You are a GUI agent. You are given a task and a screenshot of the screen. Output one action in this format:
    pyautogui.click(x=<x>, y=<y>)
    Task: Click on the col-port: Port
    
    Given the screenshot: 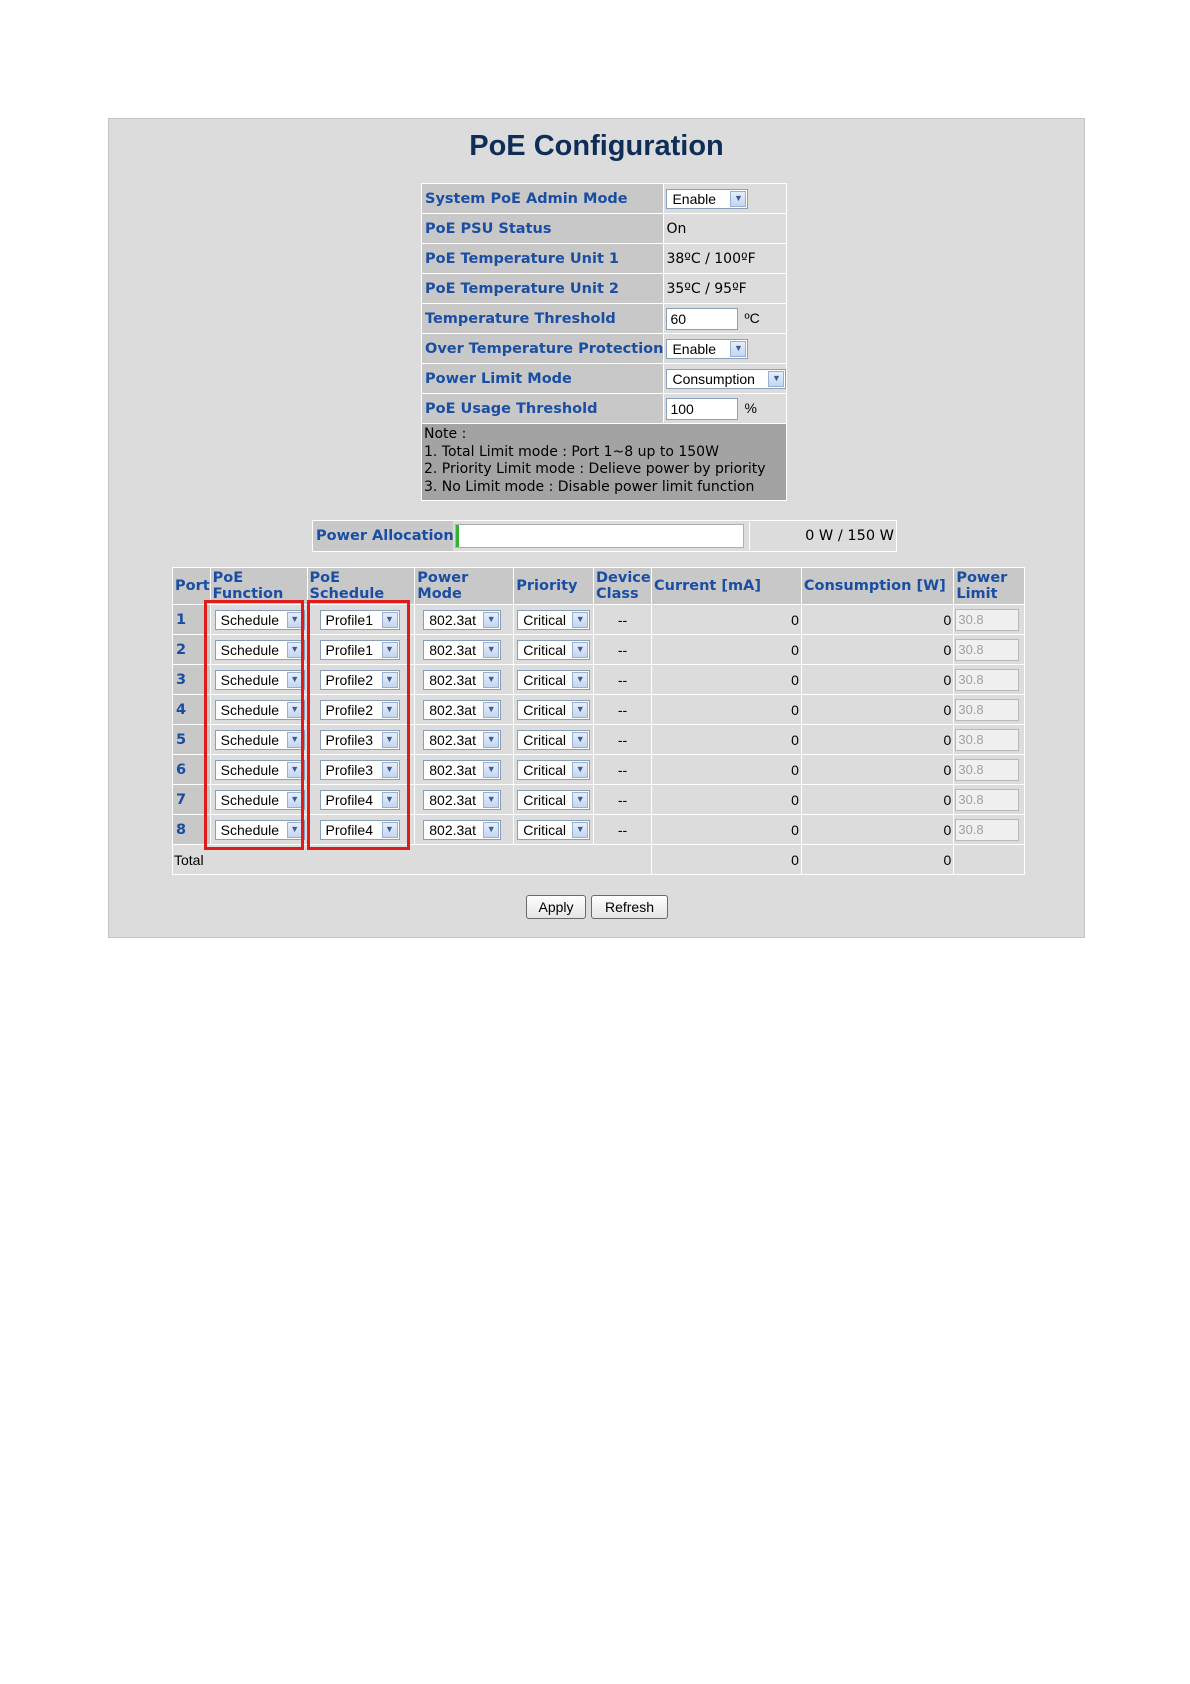 What is the action you would take?
    pyautogui.click(x=191, y=586)
    